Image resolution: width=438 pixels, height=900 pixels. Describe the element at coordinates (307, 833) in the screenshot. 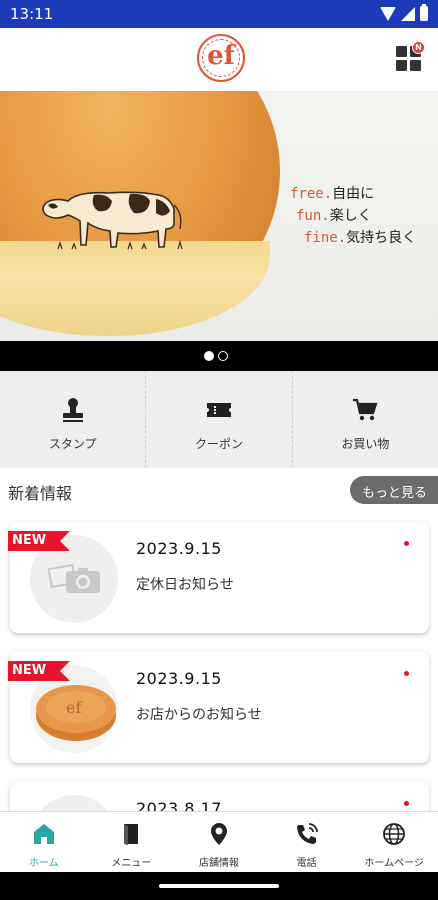

I see `phone-icon` at that location.